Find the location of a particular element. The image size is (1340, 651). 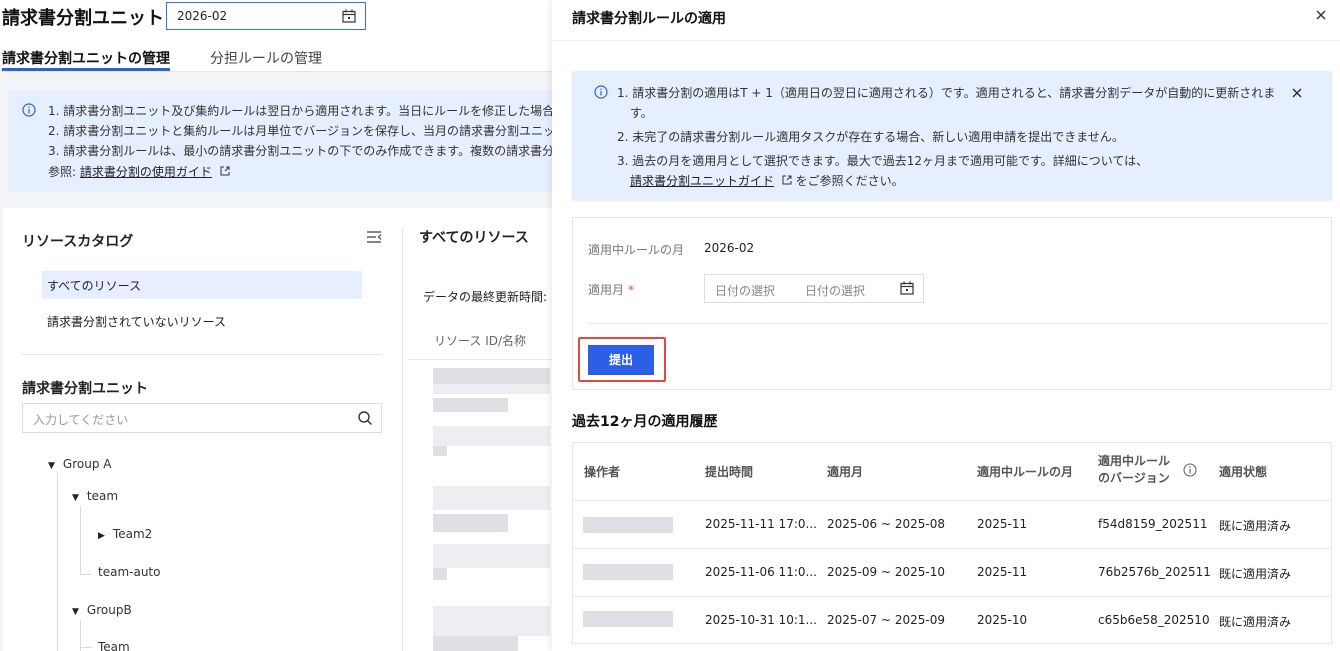

tree-node: ▼ Group A is located at coordinates (79, 464).